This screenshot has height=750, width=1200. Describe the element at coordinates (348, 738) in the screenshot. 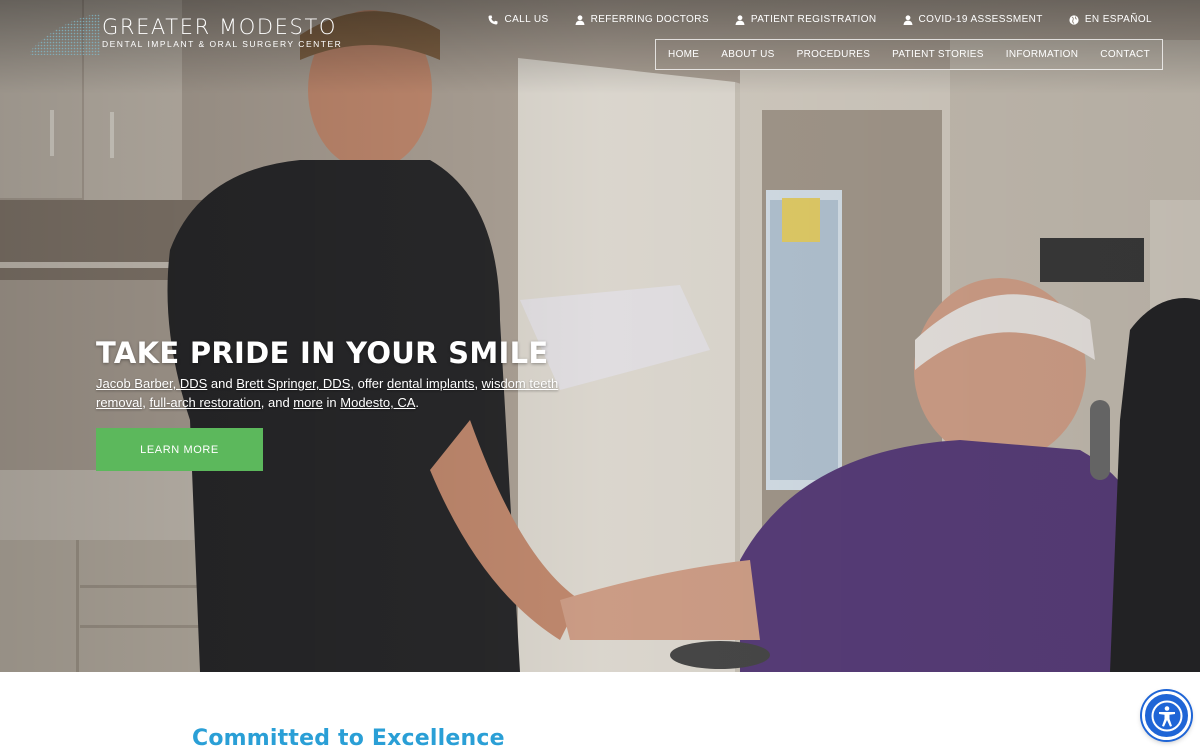

I see `section-title: Committed to Excellence` at that location.